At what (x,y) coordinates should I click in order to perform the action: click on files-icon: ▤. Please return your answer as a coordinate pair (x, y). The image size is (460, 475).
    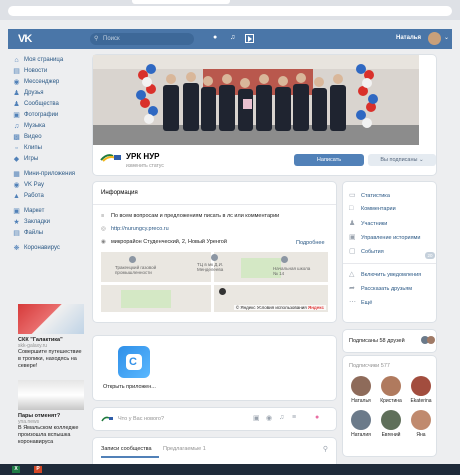
    Looking at the image, I should click on (16, 233).